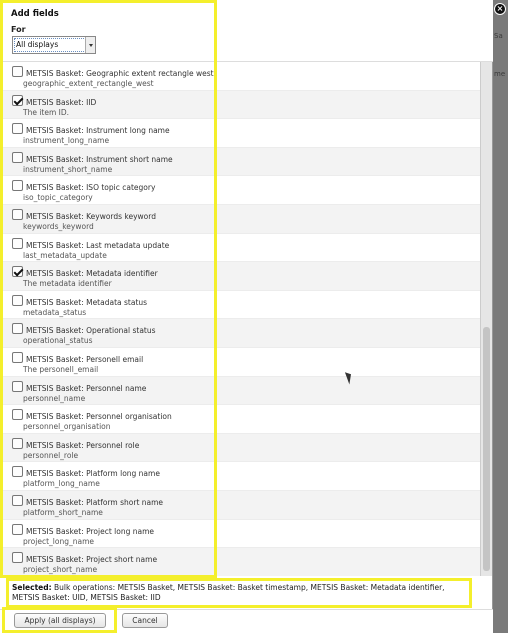 This screenshot has width=508, height=633. I want to click on field-description: instrument_long_name, so click(66, 141).